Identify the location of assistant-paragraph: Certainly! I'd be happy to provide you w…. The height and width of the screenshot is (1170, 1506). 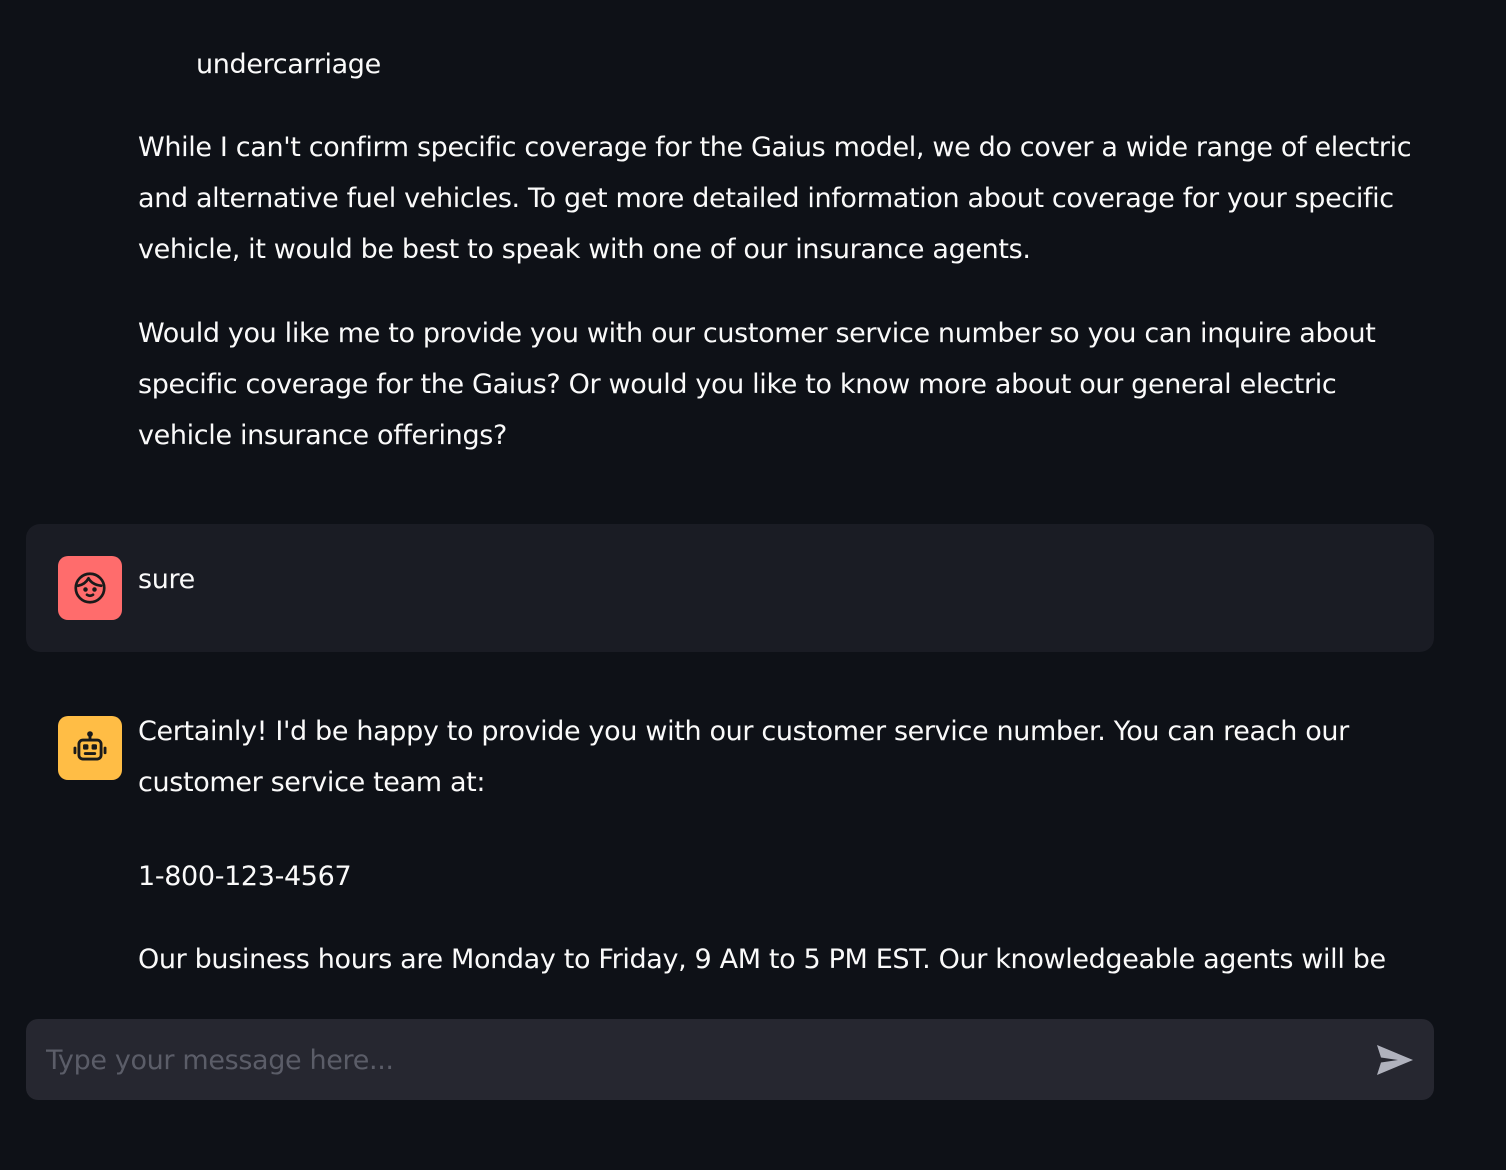
(743, 757).